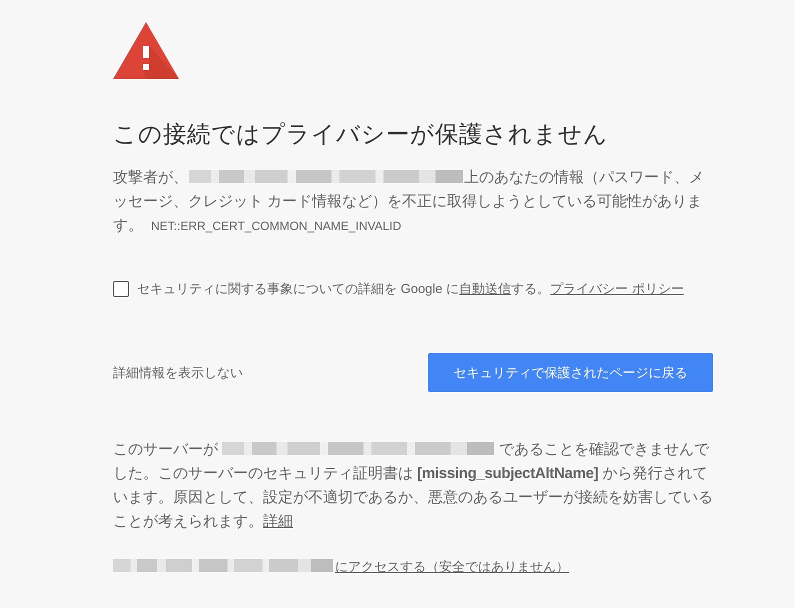  What do you see at coordinates (570, 372) in the screenshot?
I see `back-to-safety-button: セキュリティで保護されたページに戻る` at bounding box center [570, 372].